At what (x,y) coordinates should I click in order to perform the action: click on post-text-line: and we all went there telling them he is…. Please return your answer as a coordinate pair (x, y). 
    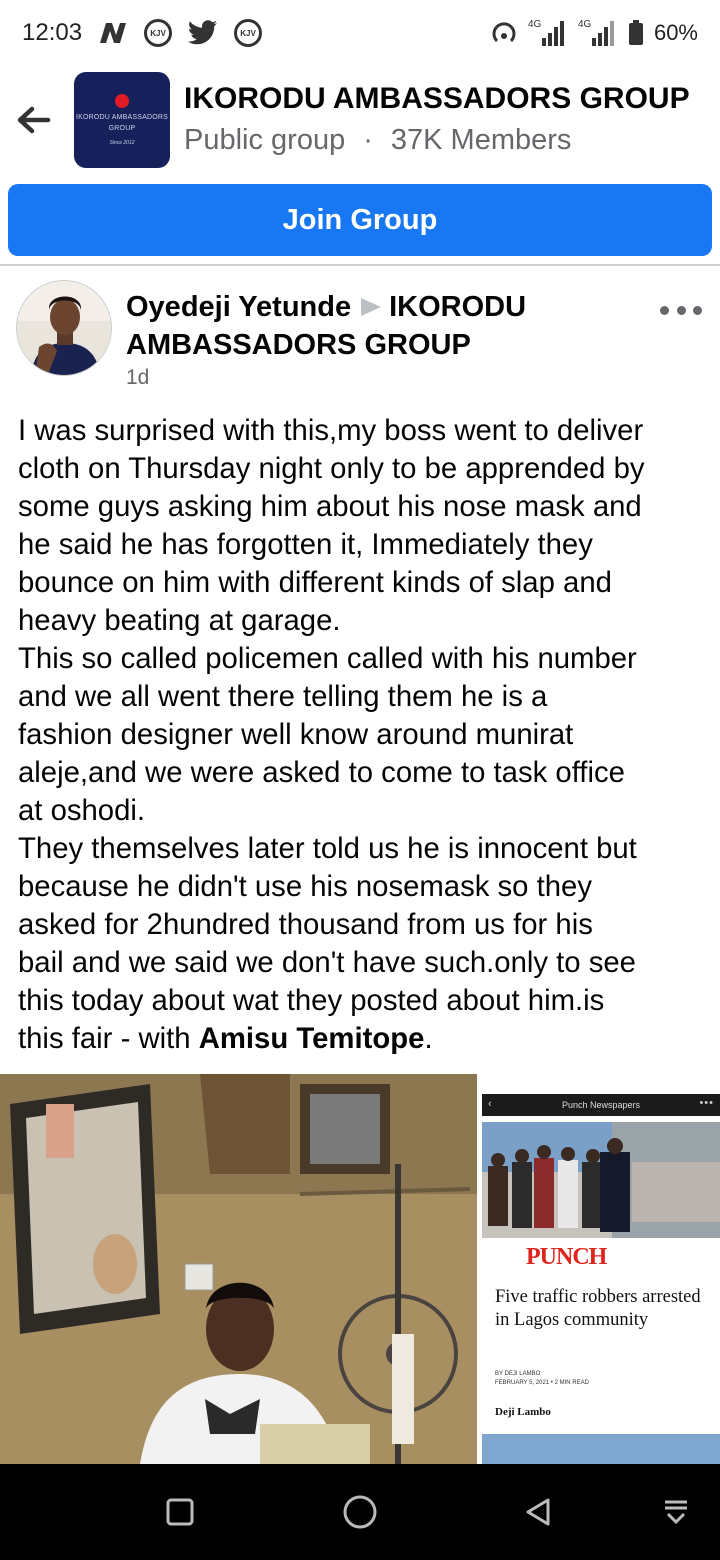
    Looking at the image, I should click on (283, 696).